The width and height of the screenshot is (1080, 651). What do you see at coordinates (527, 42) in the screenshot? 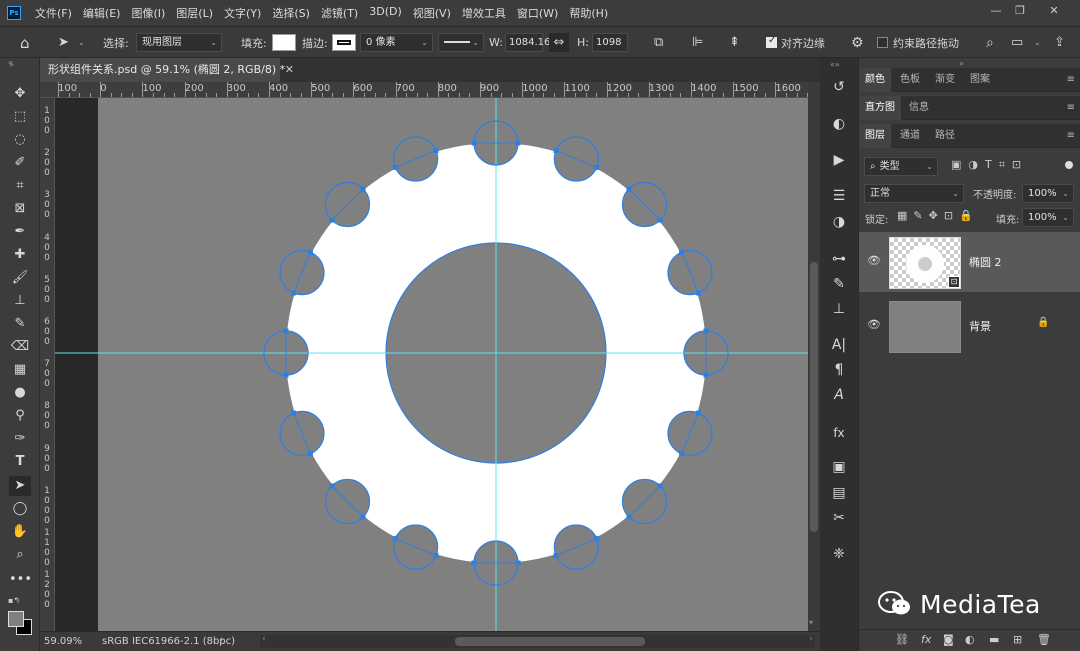
I see `width-field: 1084.16` at bounding box center [527, 42].